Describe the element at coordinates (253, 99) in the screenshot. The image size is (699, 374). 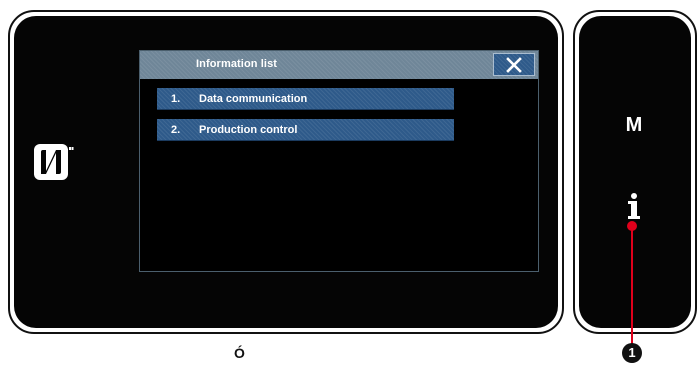
I see `list-item-label: Data communication` at that location.